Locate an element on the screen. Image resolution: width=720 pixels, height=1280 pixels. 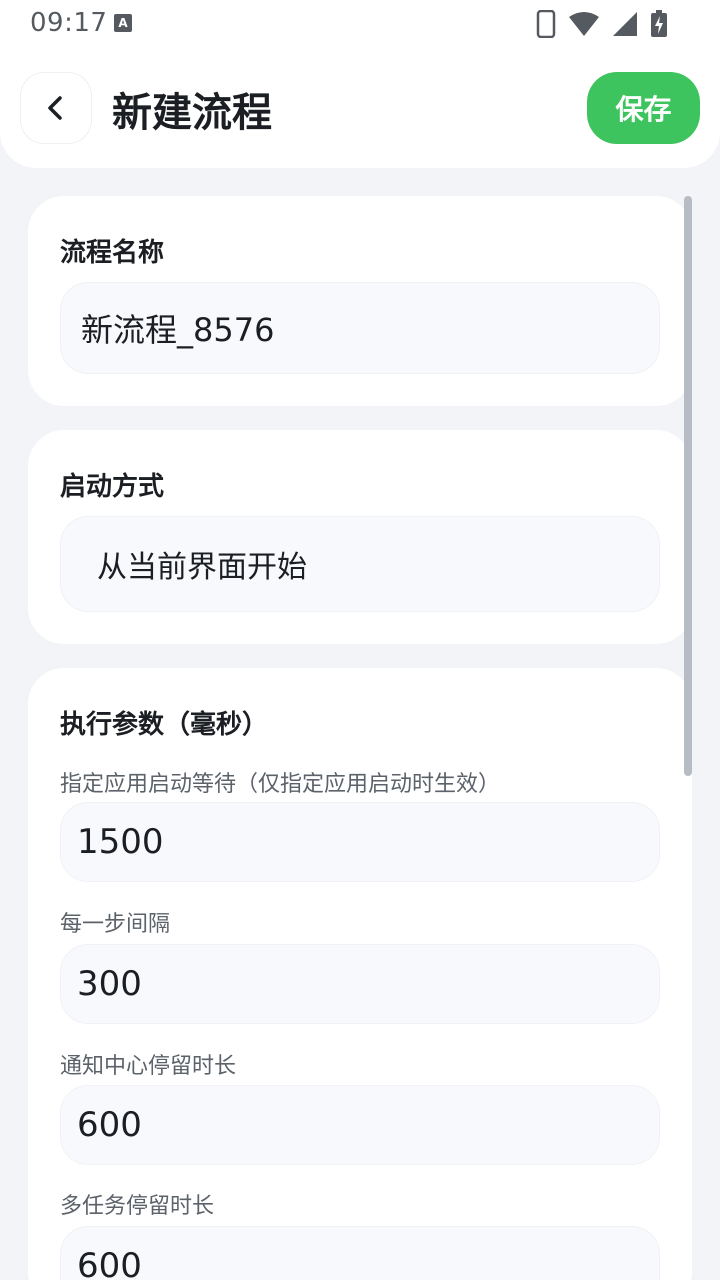
notification-stay-label: 通知中心停留时长 is located at coordinates (148, 1066).